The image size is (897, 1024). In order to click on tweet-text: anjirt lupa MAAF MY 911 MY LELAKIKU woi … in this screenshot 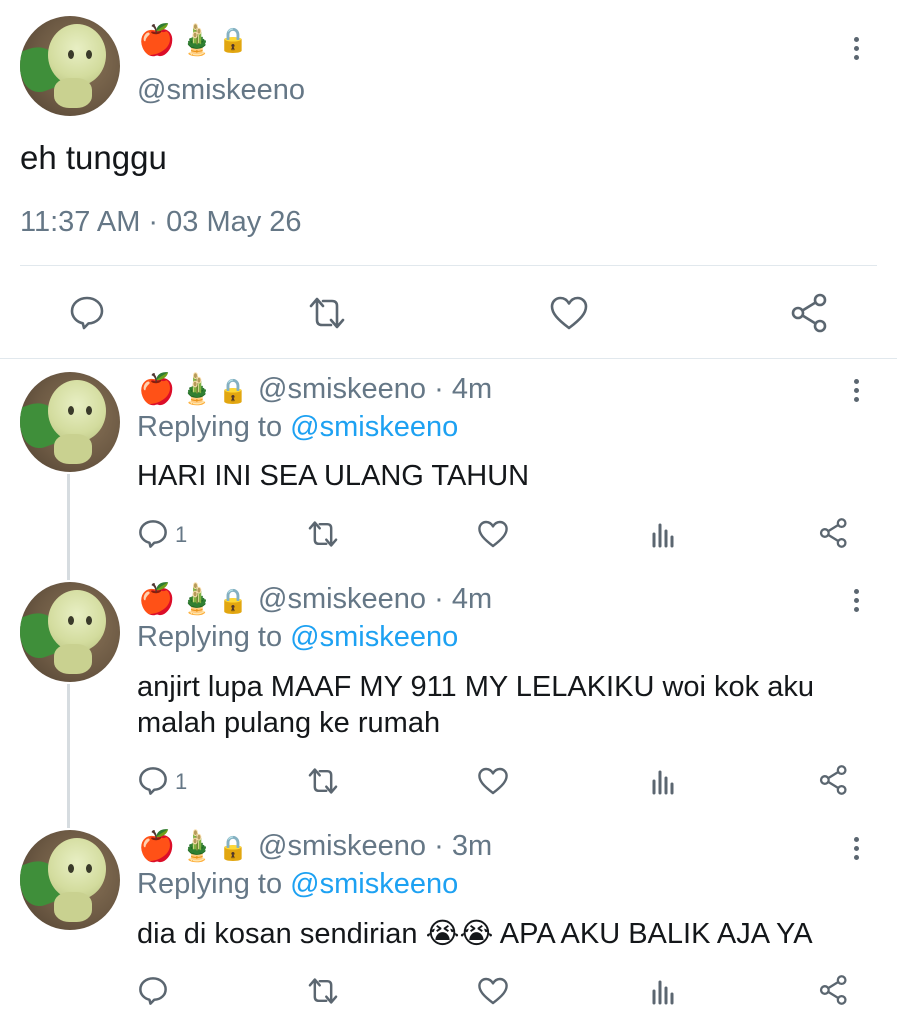, I will do `click(475, 705)`.